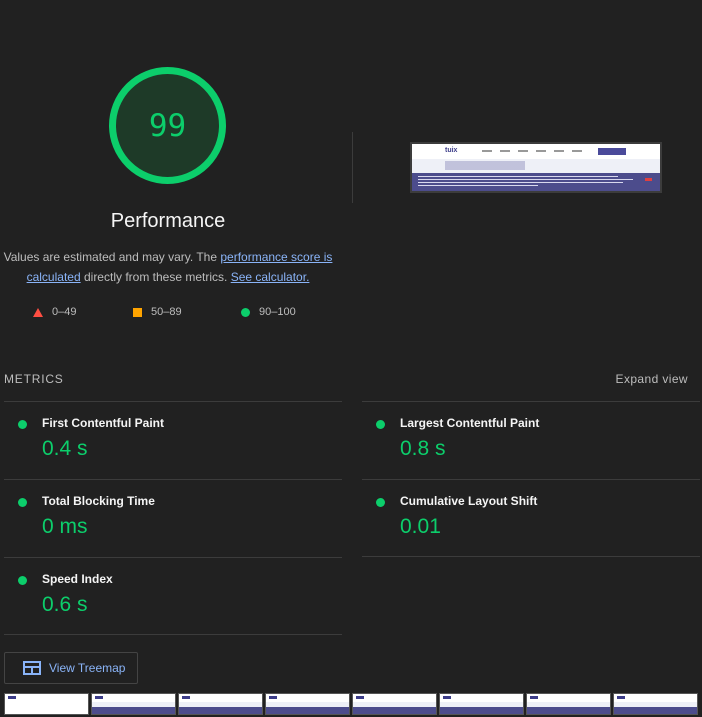 The image size is (702, 717). What do you see at coordinates (112, 257) in the screenshot?
I see `description-prefix: Values are estimated and may vary. The` at bounding box center [112, 257].